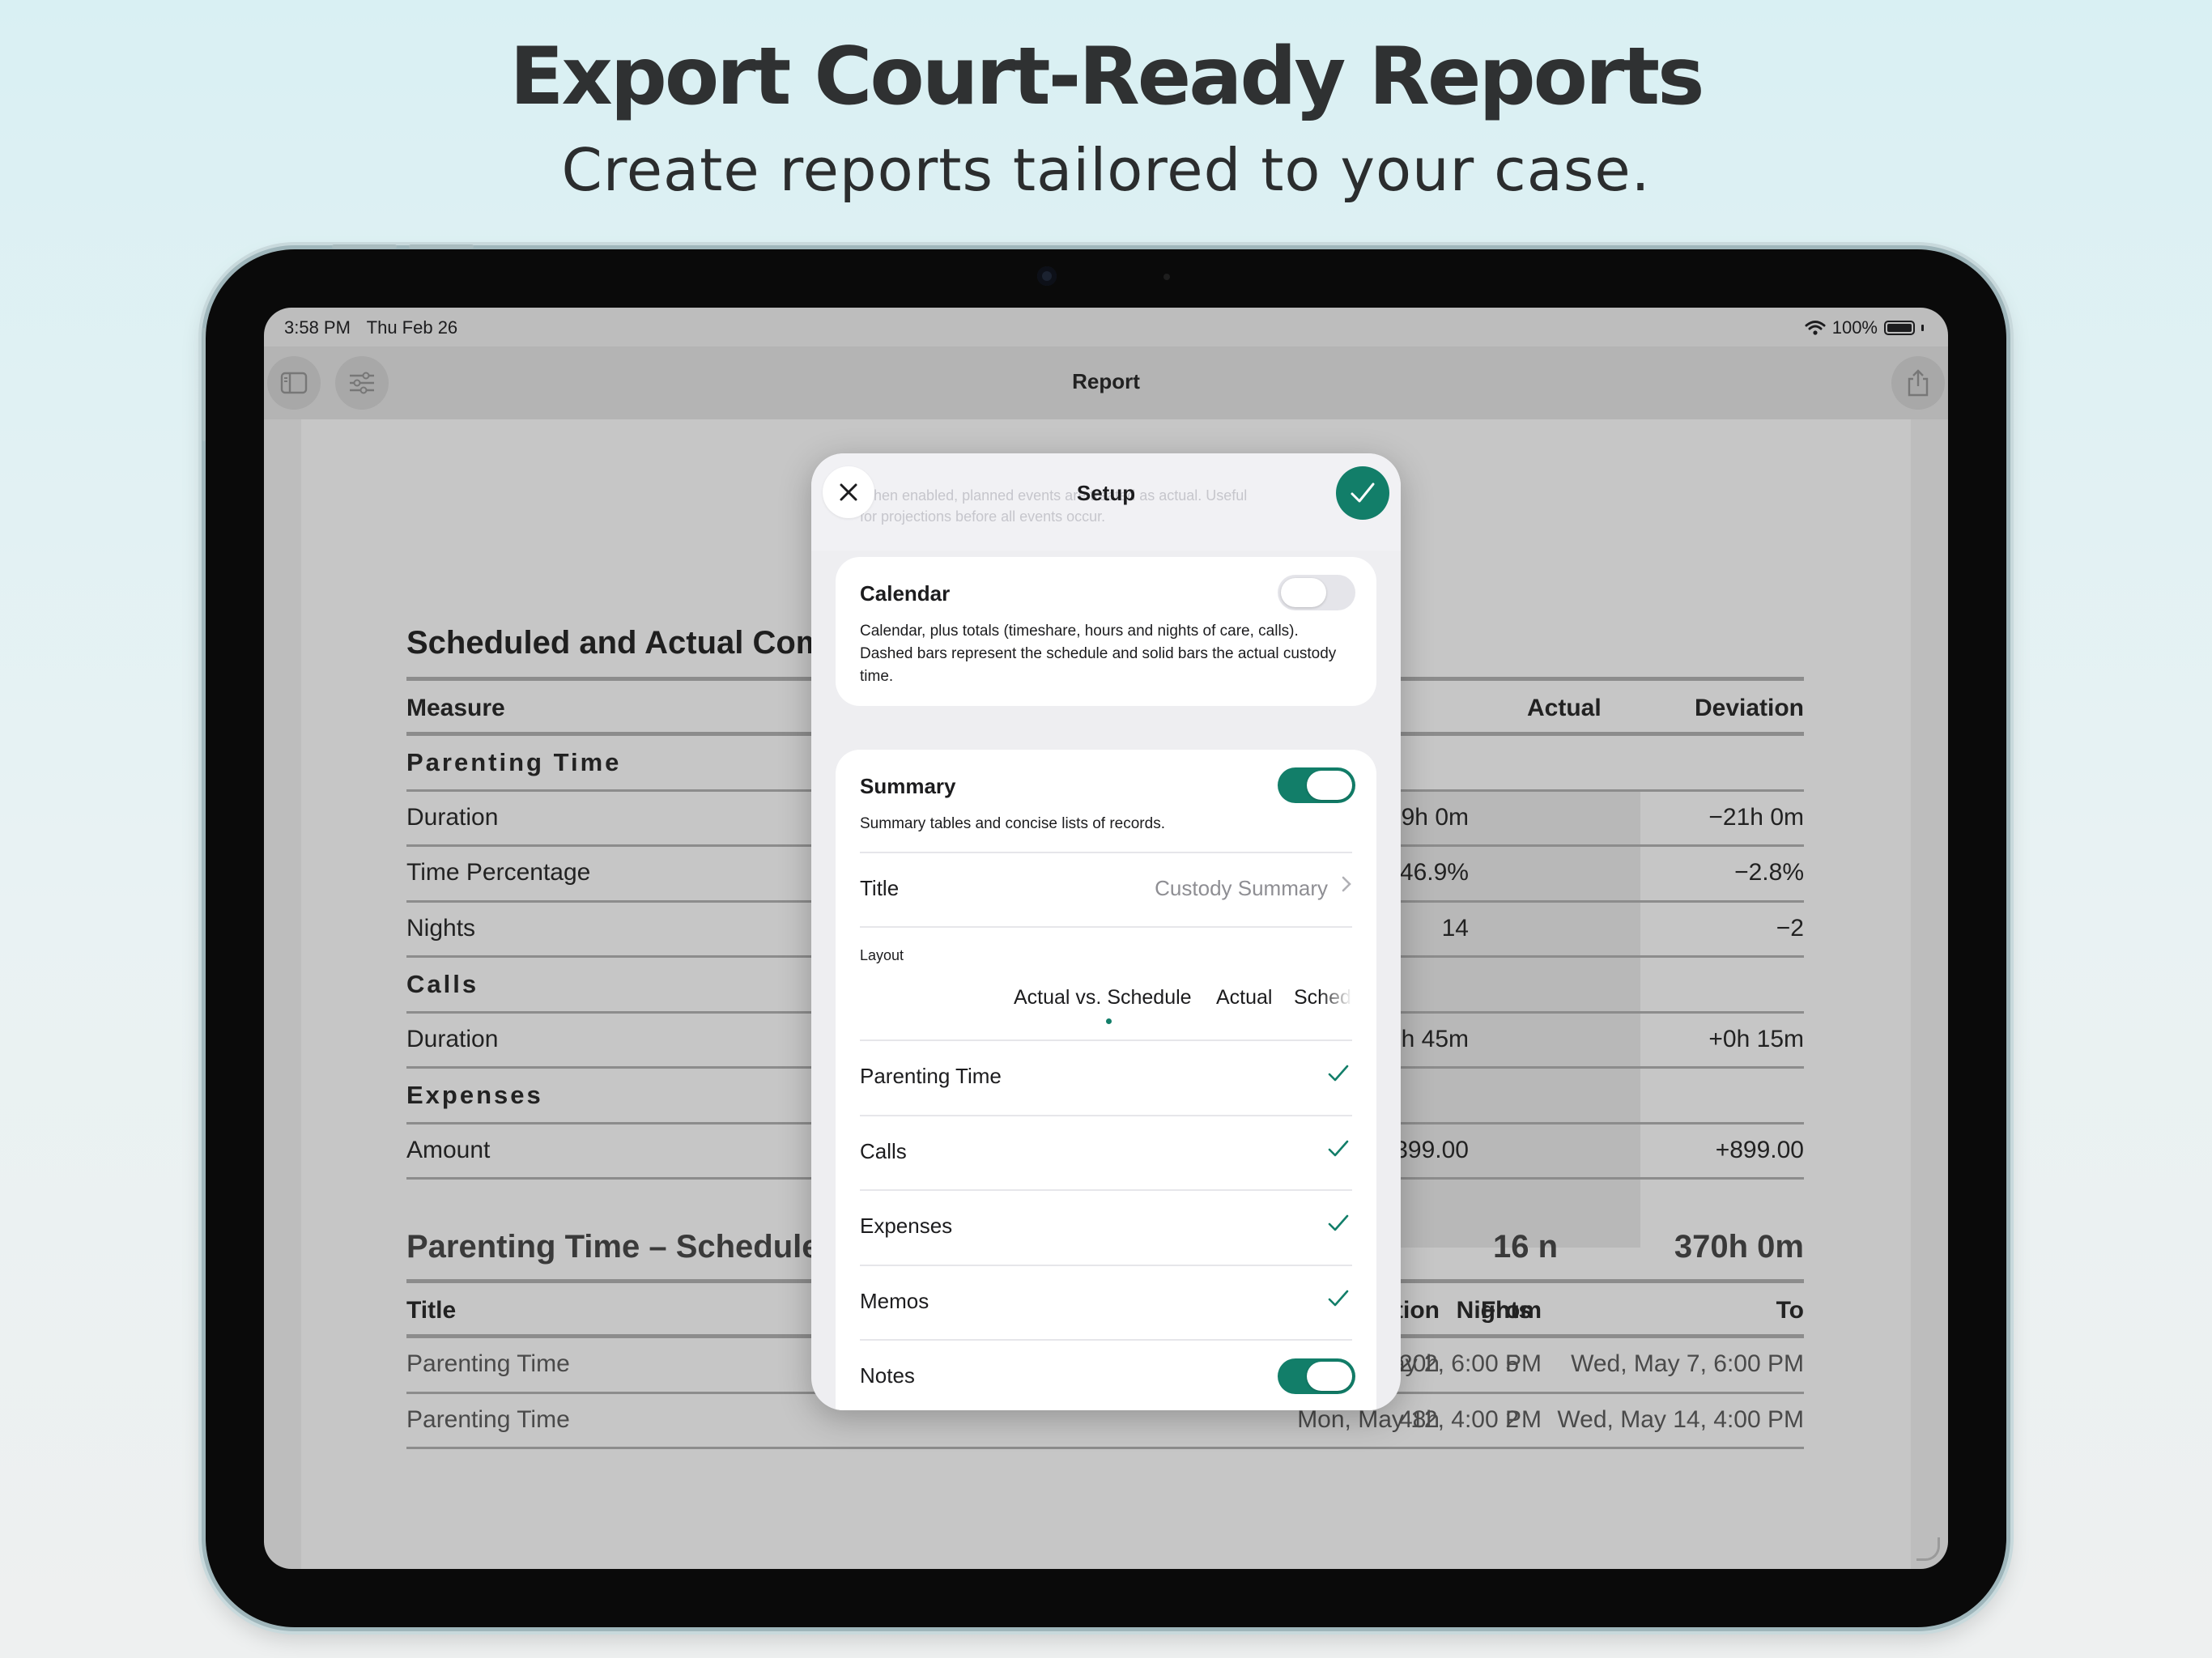 The height and width of the screenshot is (1658, 2212). I want to click on summary-item-row: Parenting Time, so click(1106, 1077).